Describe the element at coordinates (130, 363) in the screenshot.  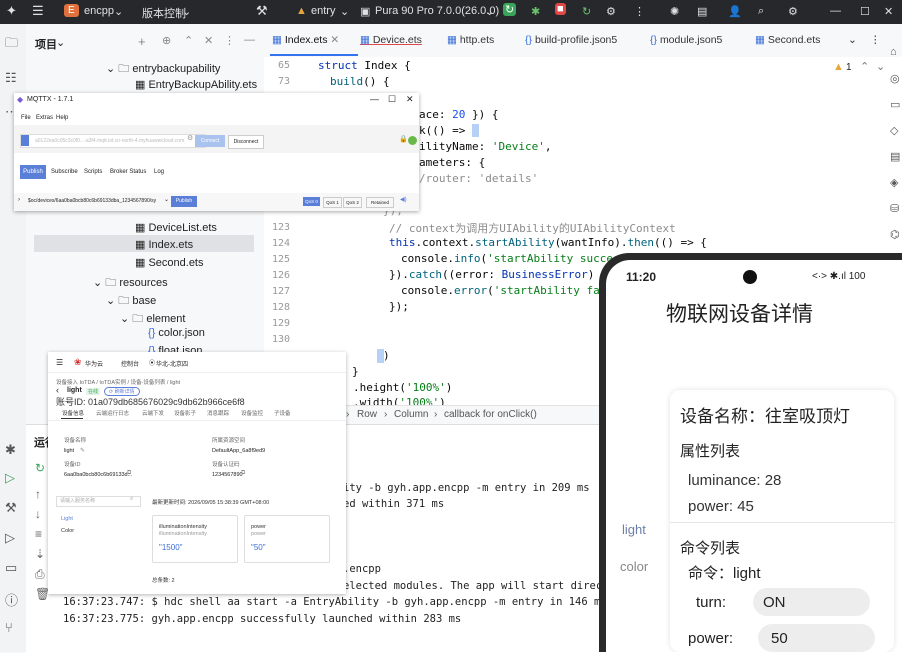
I see `hw-console-link: 控制台` at that location.